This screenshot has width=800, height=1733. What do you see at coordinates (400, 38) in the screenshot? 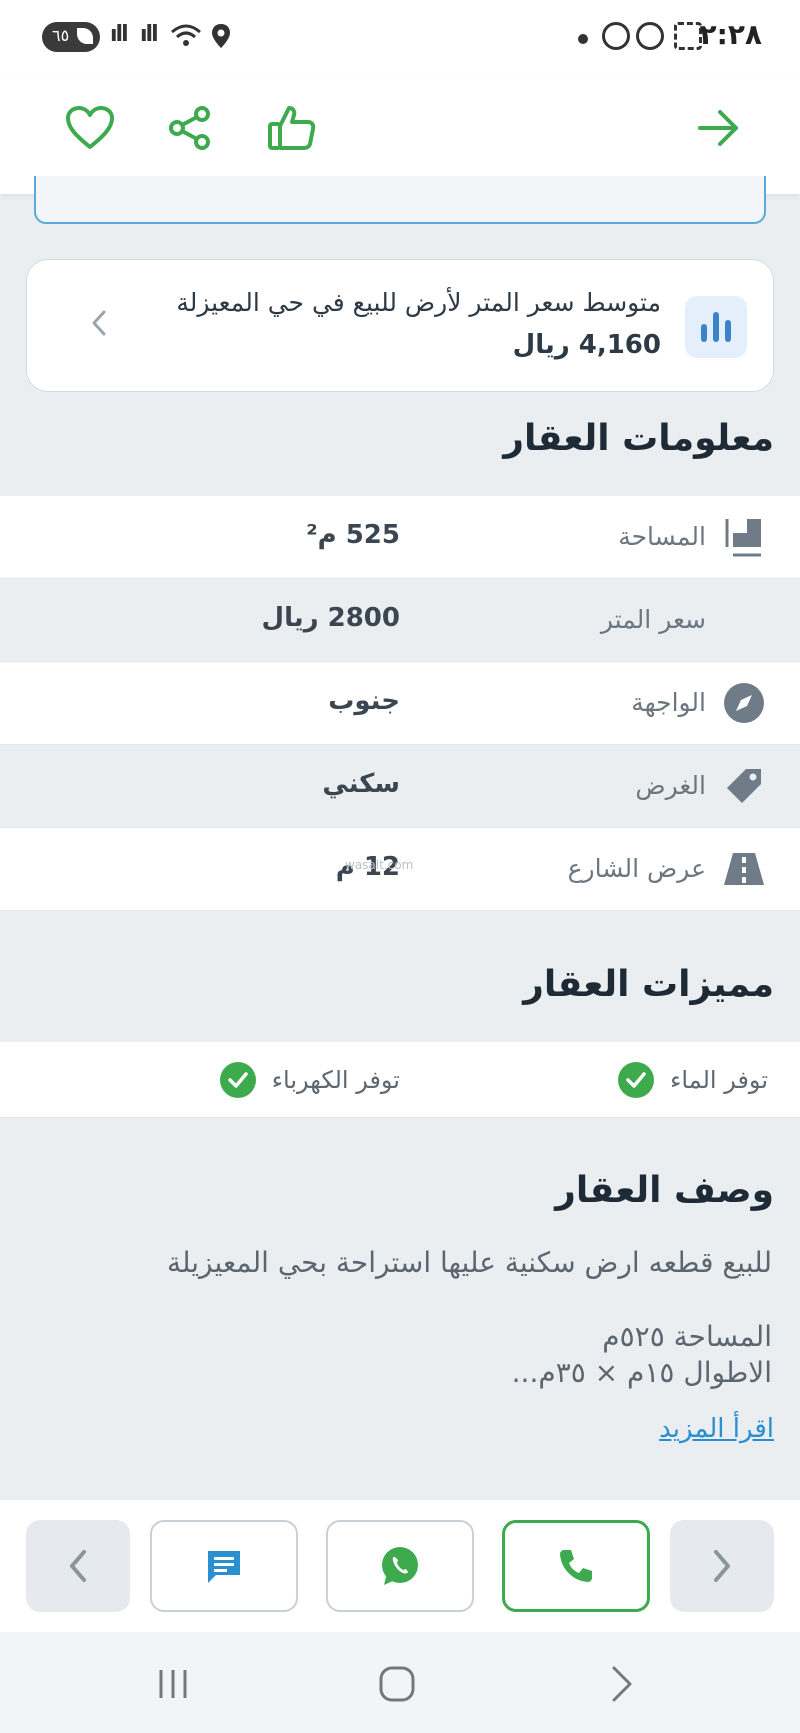
I see `status-bar: ٦٥ ıll ıll ٢:٢٨` at bounding box center [400, 38].